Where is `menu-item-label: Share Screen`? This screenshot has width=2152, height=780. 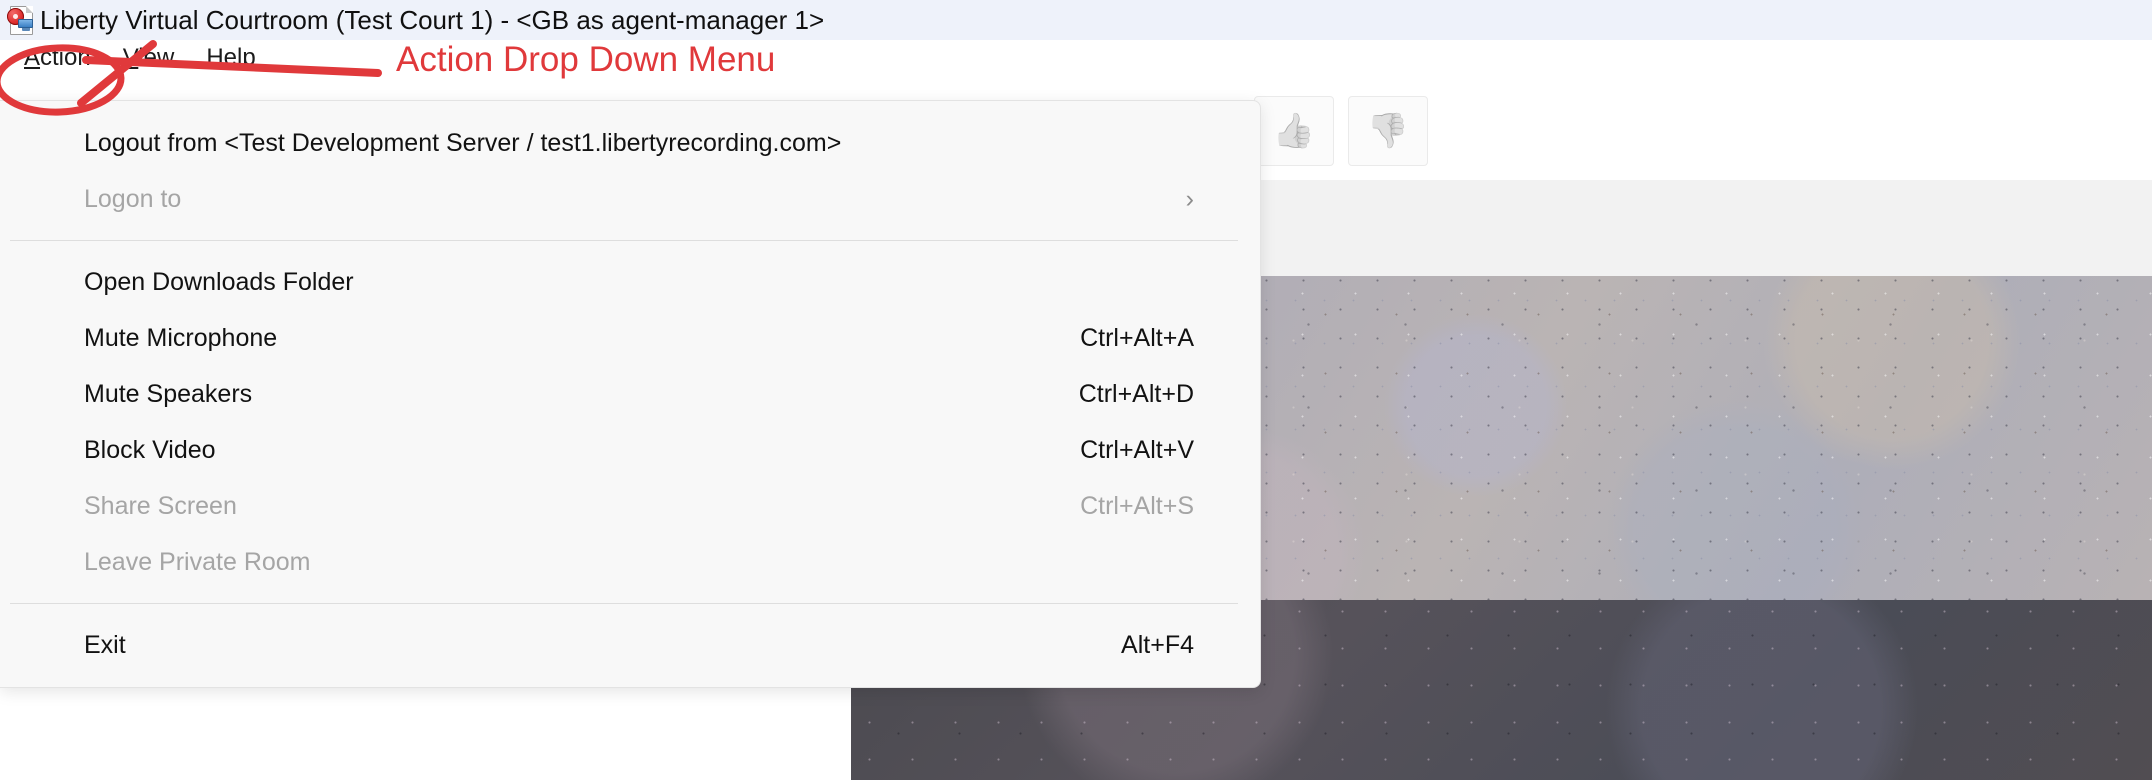
menu-item-label: Share Screen is located at coordinates (160, 505).